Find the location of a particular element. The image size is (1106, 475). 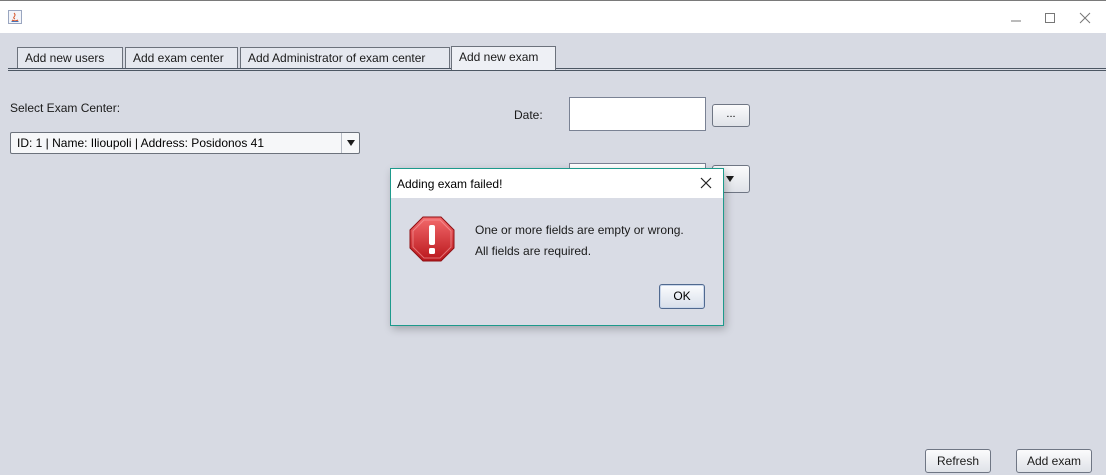

tab-add-exam-center: Add exam center is located at coordinates (181, 57).